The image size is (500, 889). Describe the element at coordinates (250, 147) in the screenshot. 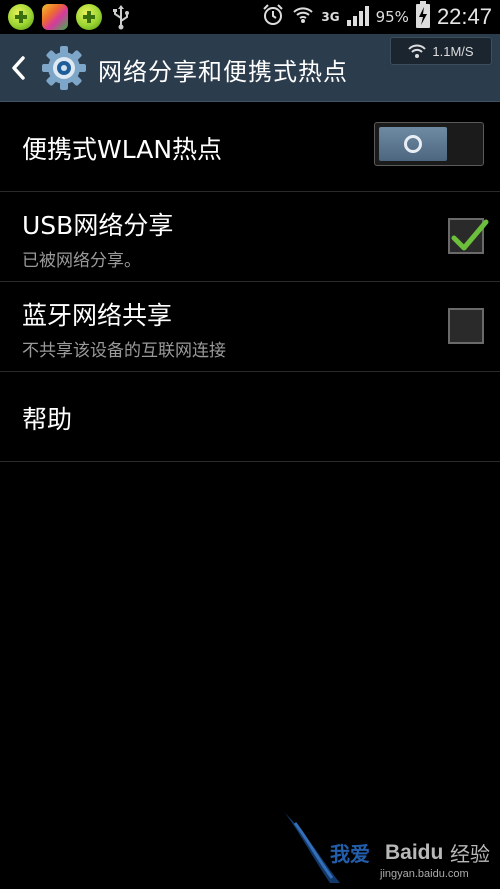

I see `wlan-hotspot-row: 便携式WLAN热点` at that location.